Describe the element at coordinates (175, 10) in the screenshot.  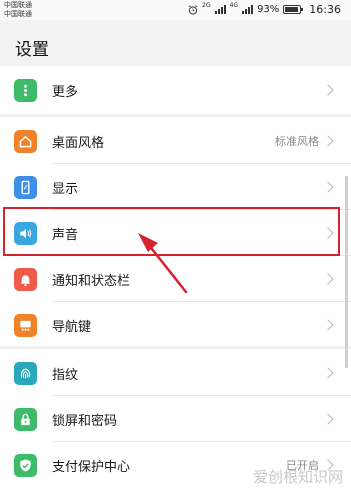
I see `status-bar: 中国联通 中国联通 2G 4G 93% 16:36` at that location.